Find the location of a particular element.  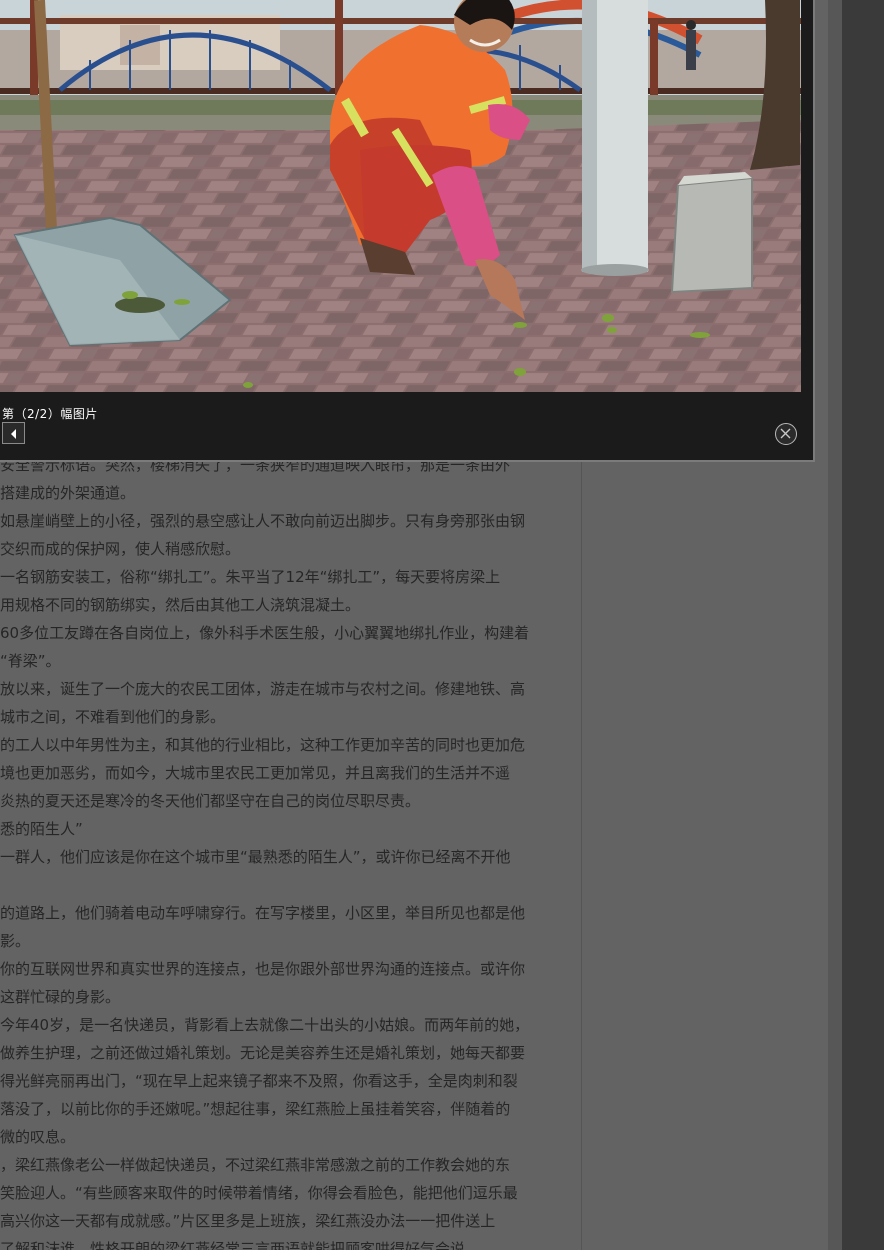

column-divider is located at coordinates (581, 856).